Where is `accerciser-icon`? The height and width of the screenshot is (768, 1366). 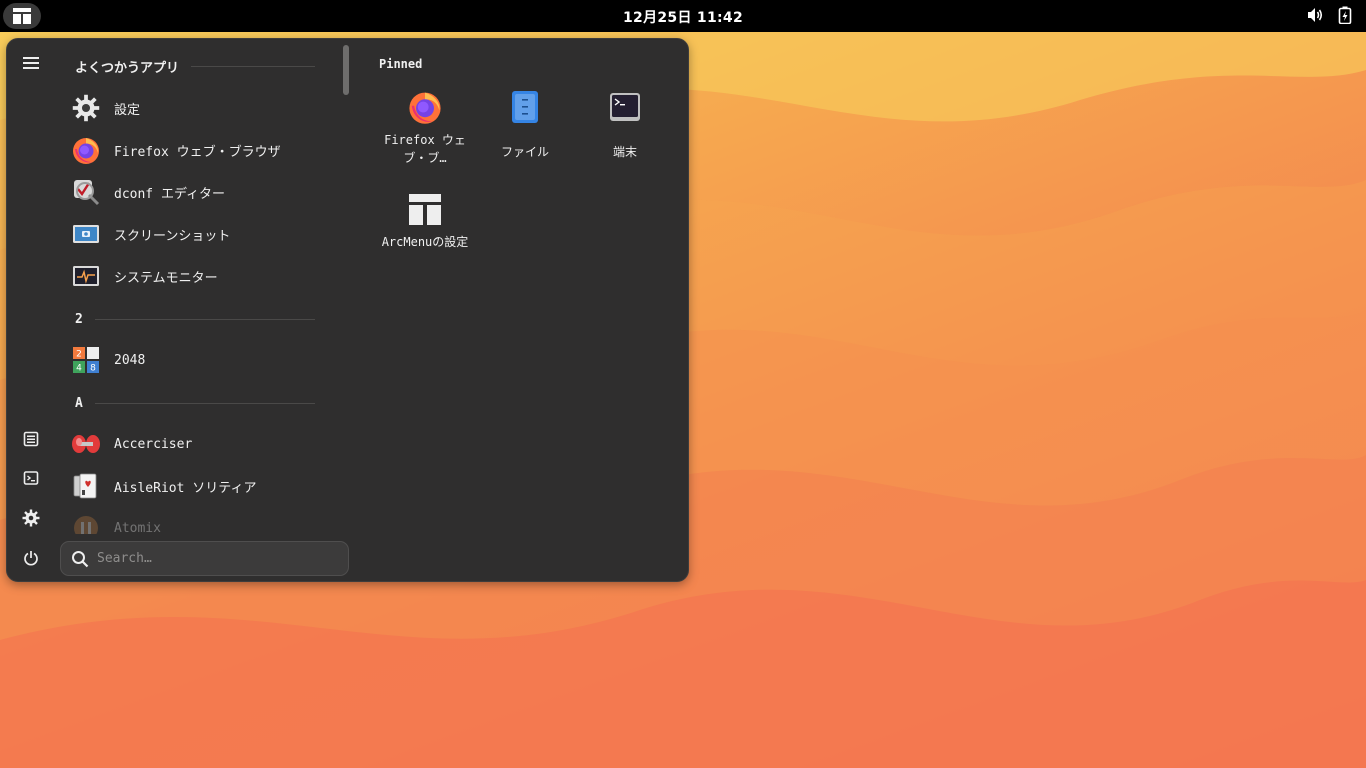 accerciser-icon is located at coordinates (86, 444).